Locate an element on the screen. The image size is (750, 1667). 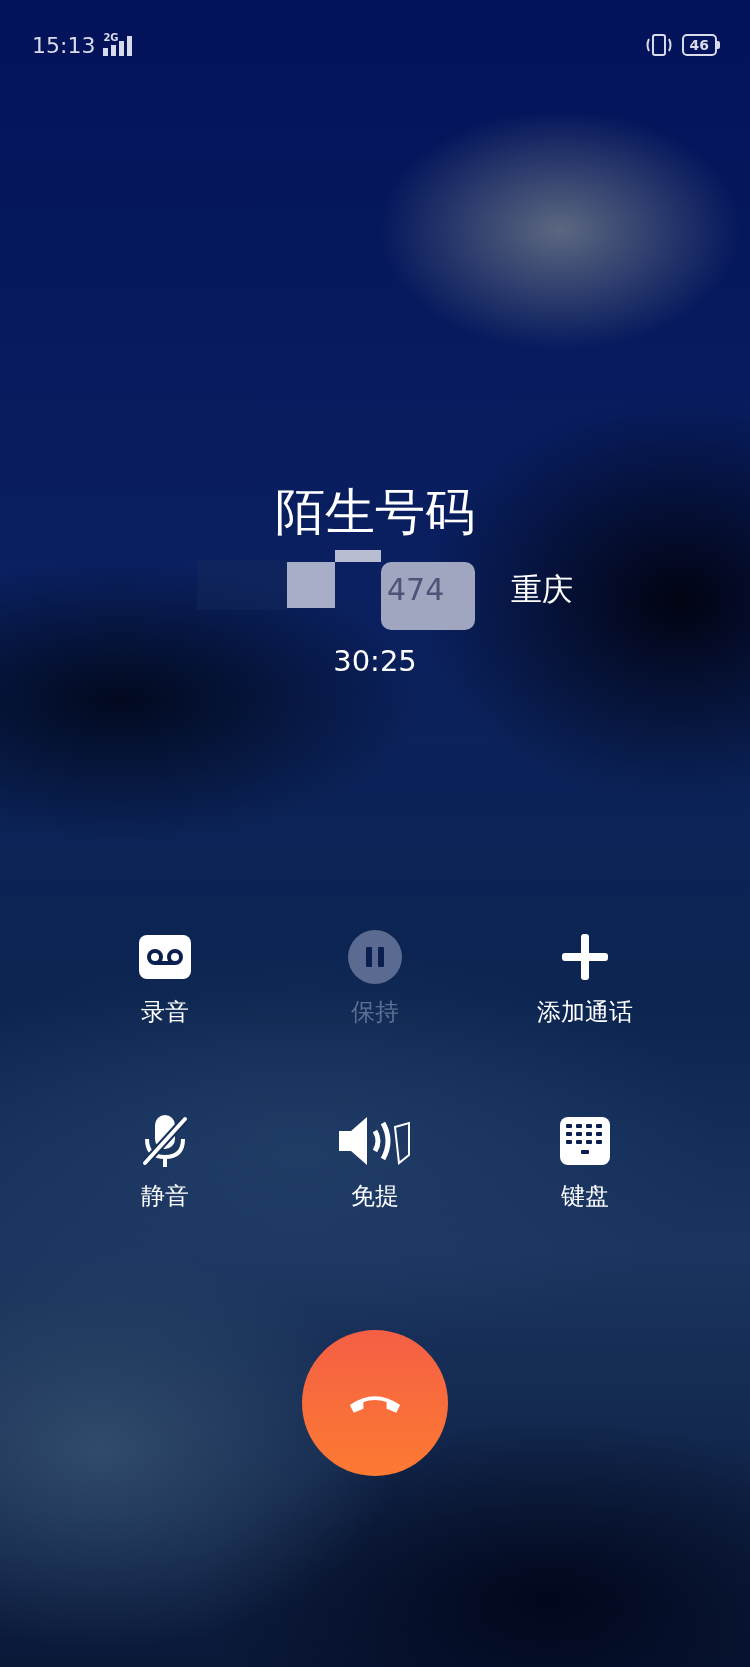
call-control-button: 键盘 is located at coordinates (585, 1162).